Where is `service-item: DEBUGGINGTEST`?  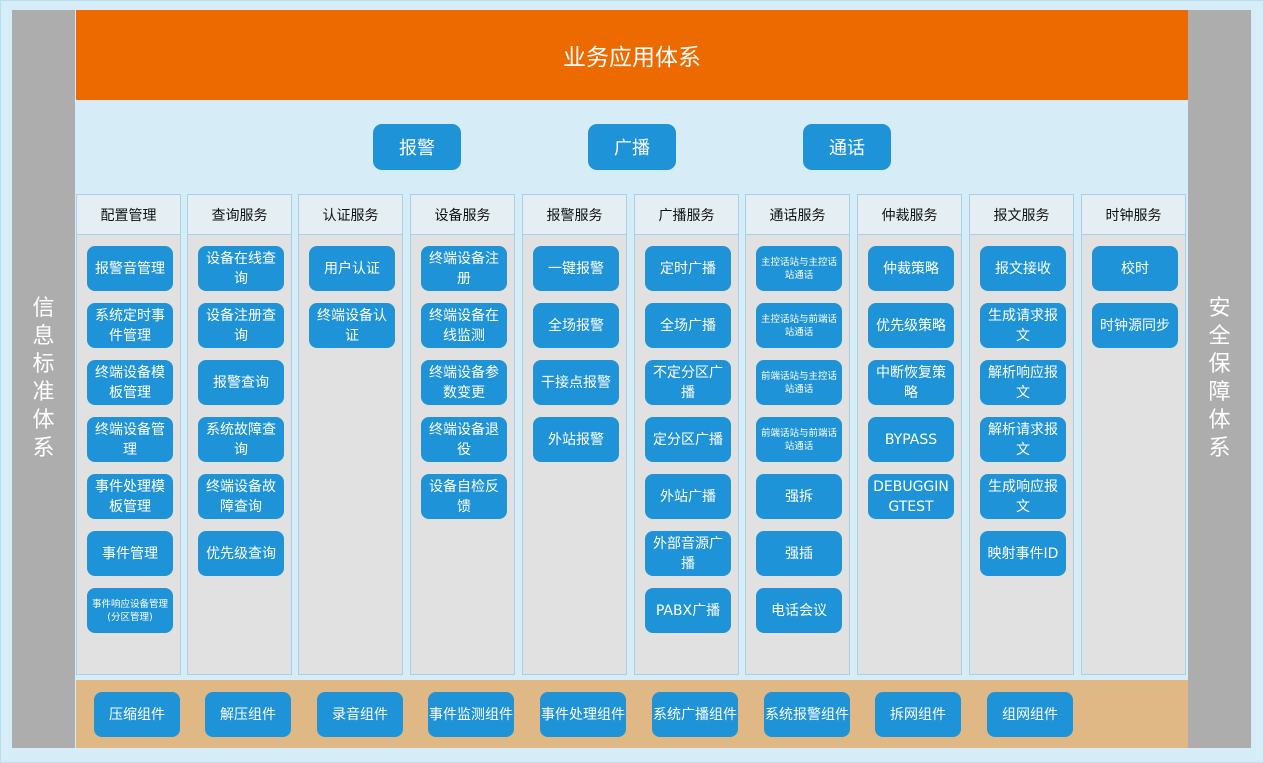
service-item: DEBUGGINGTEST is located at coordinates (911, 496).